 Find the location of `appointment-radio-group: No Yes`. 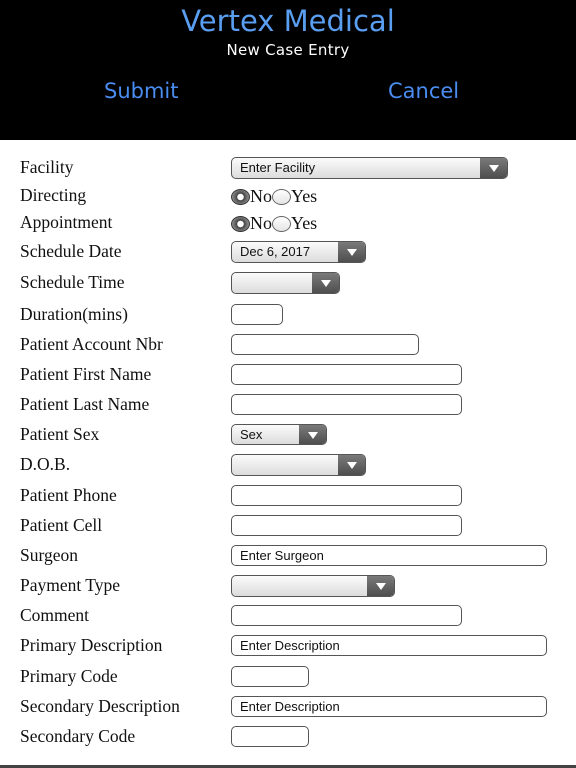

appointment-radio-group: No Yes is located at coordinates (274, 223).